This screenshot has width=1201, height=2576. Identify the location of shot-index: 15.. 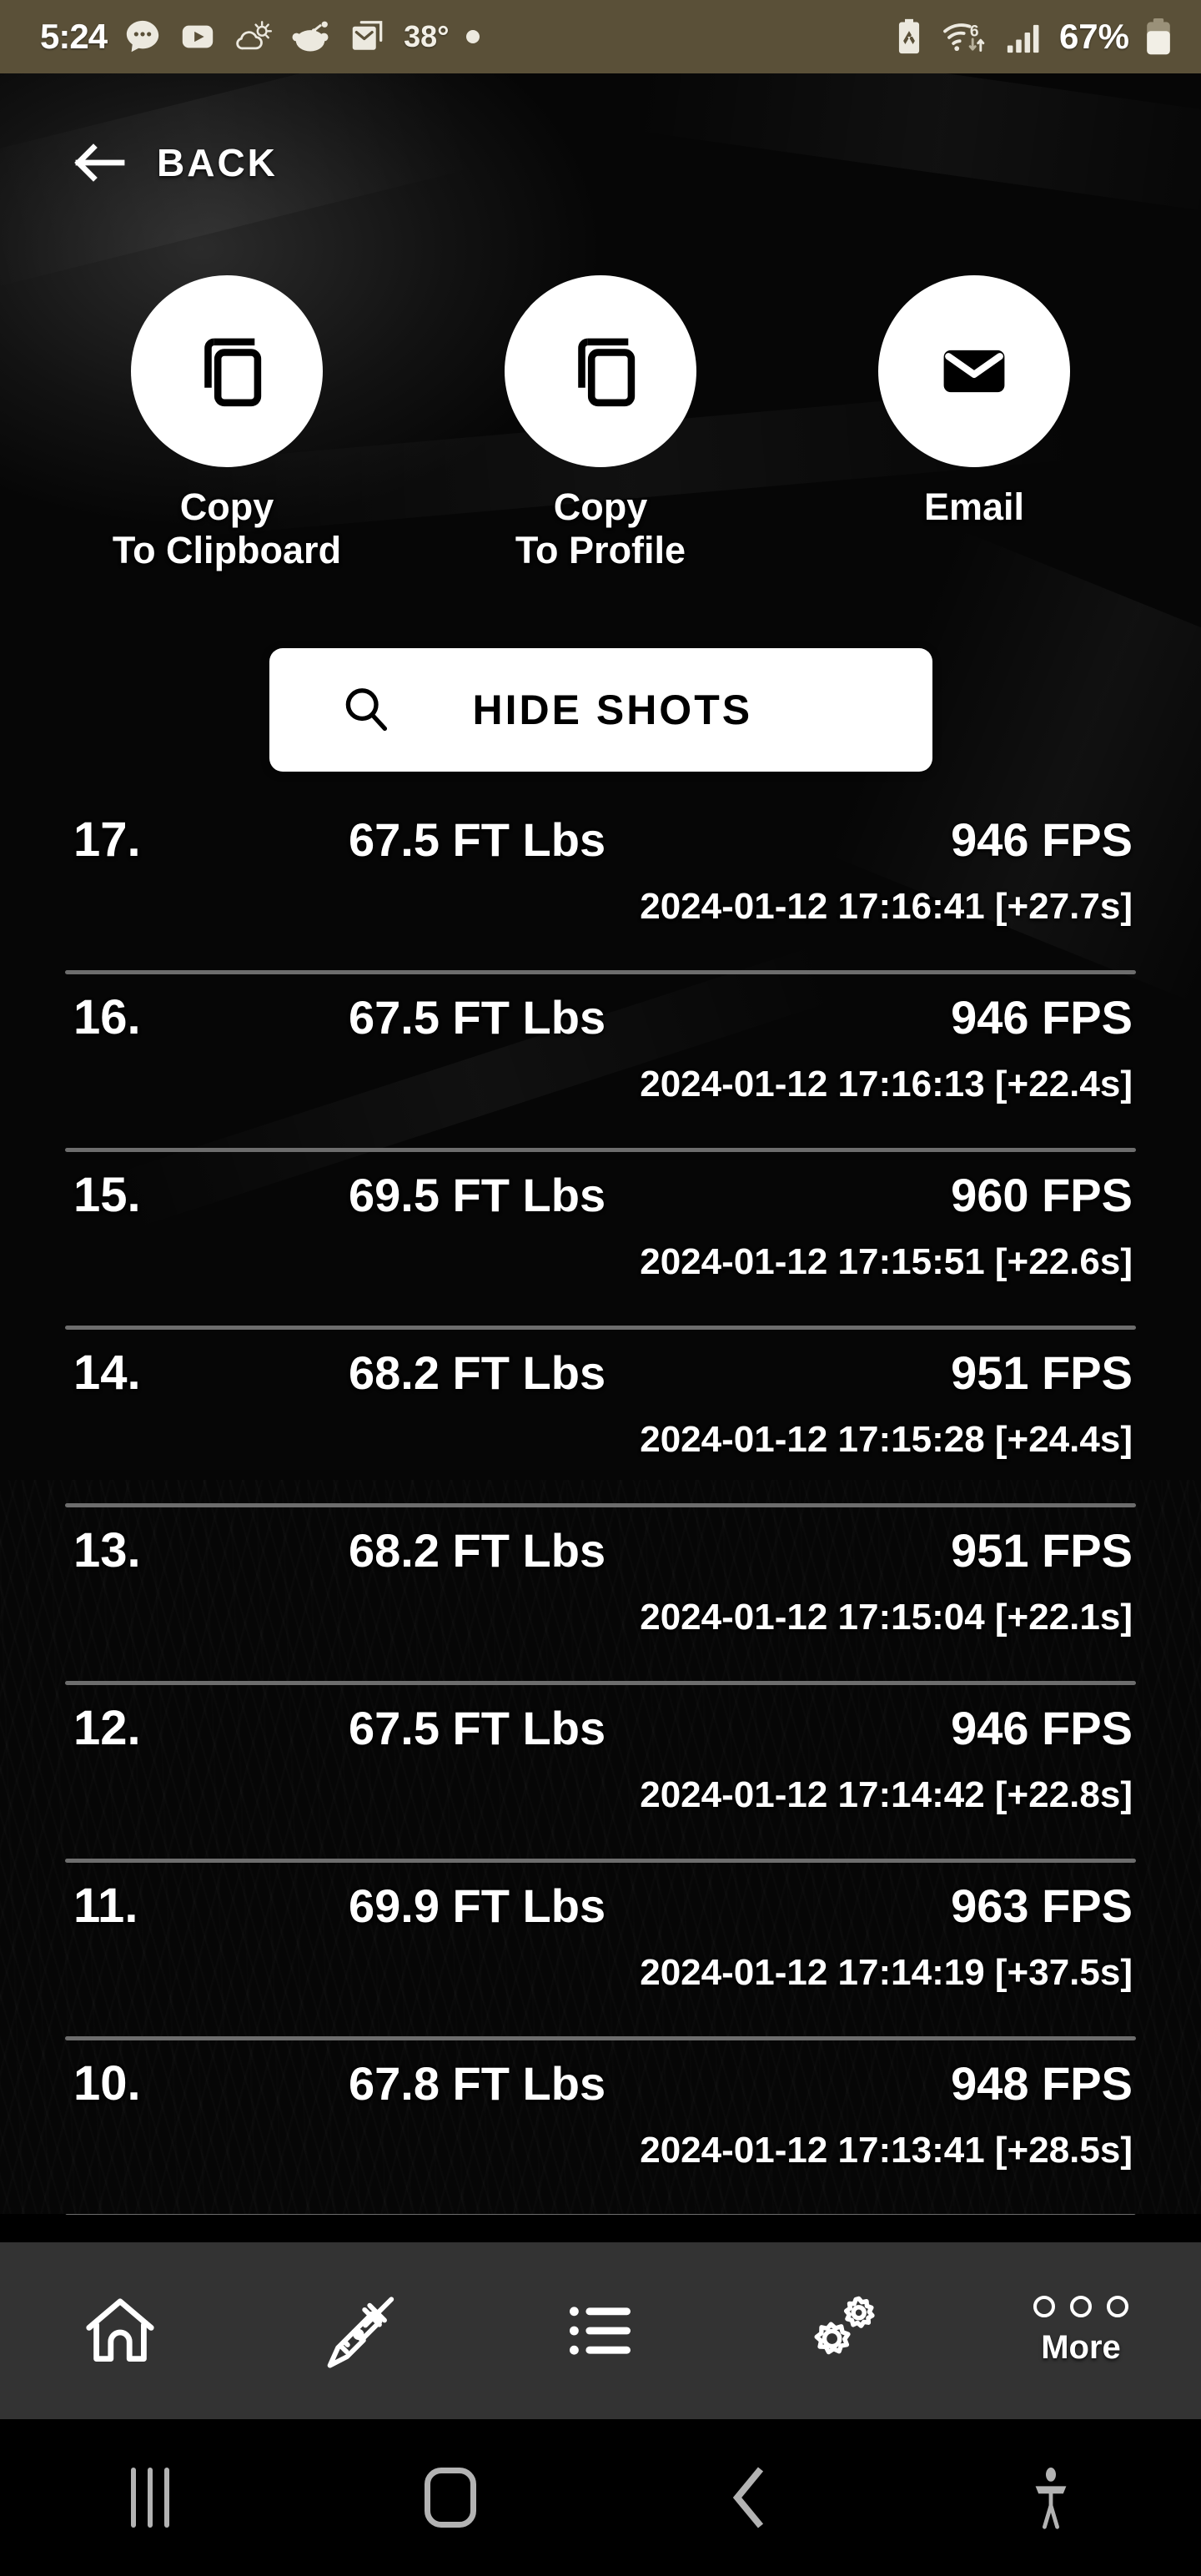
(107, 1195).